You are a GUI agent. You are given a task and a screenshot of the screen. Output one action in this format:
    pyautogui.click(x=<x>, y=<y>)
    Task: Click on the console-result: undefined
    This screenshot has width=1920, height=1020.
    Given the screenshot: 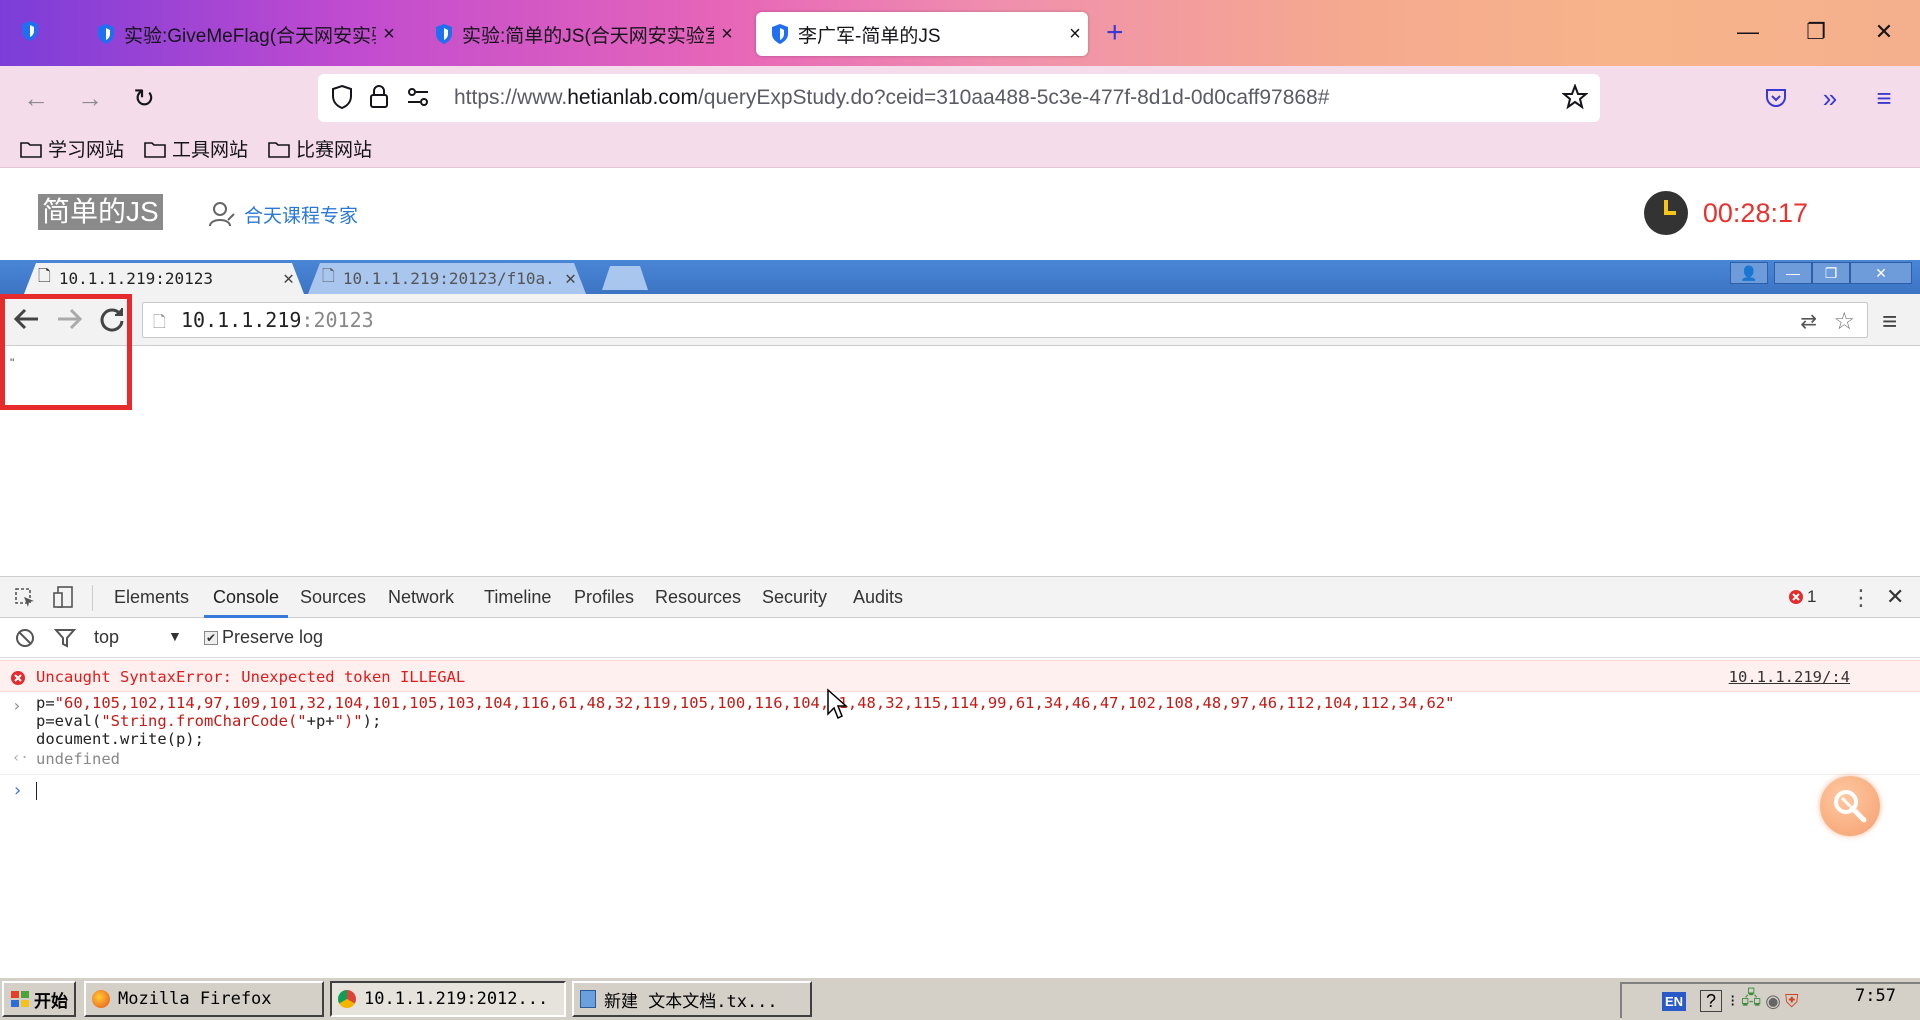 What is the action you would take?
    pyautogui.click(x=78, y=759)
    